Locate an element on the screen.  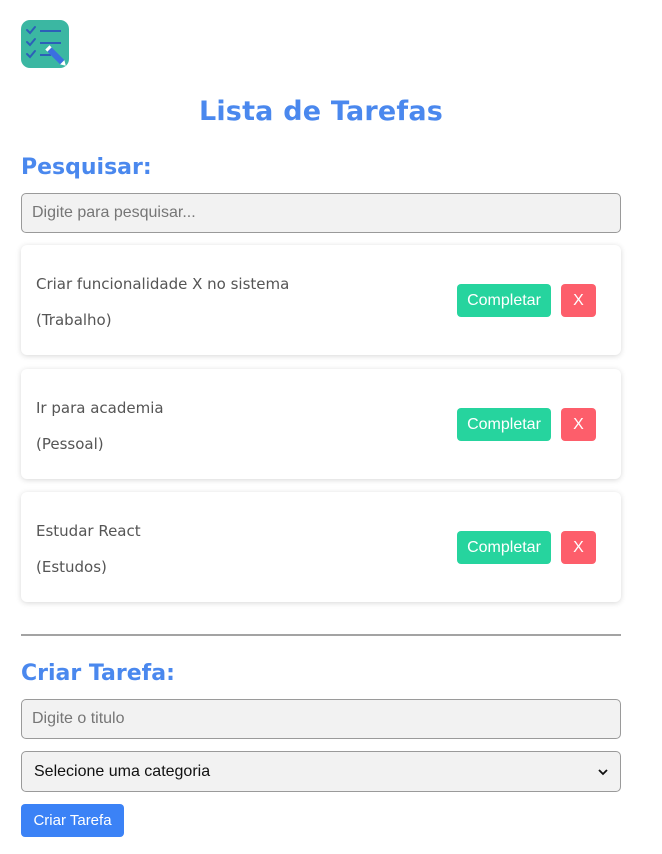
todo-category: (Pessoal) is located at coordinates (70, 444).